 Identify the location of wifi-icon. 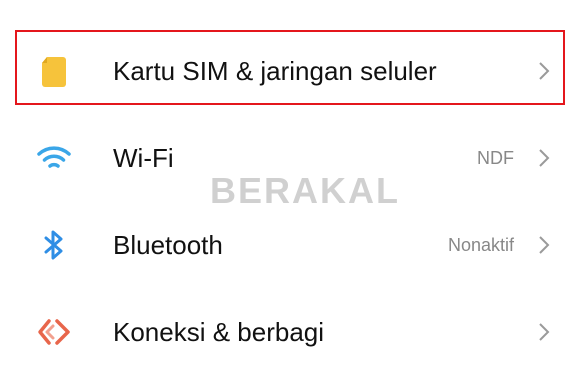
(54, 158).